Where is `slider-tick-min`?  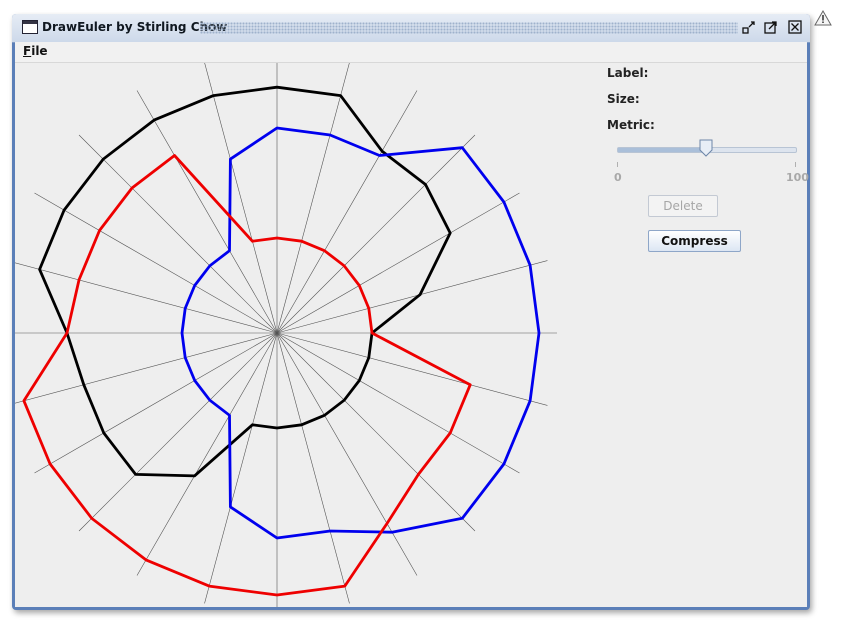 slider-tick-min is located at coordinates (617, 164).